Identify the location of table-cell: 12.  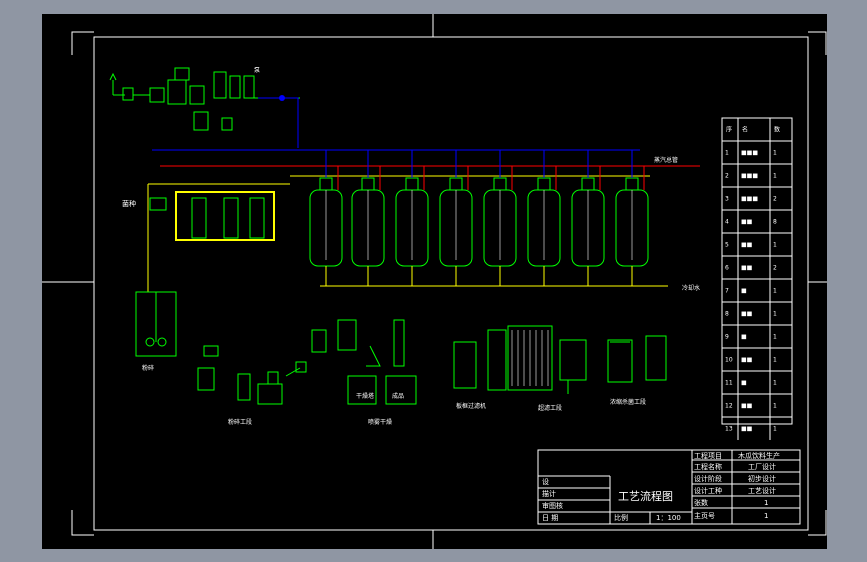
(729, 406).